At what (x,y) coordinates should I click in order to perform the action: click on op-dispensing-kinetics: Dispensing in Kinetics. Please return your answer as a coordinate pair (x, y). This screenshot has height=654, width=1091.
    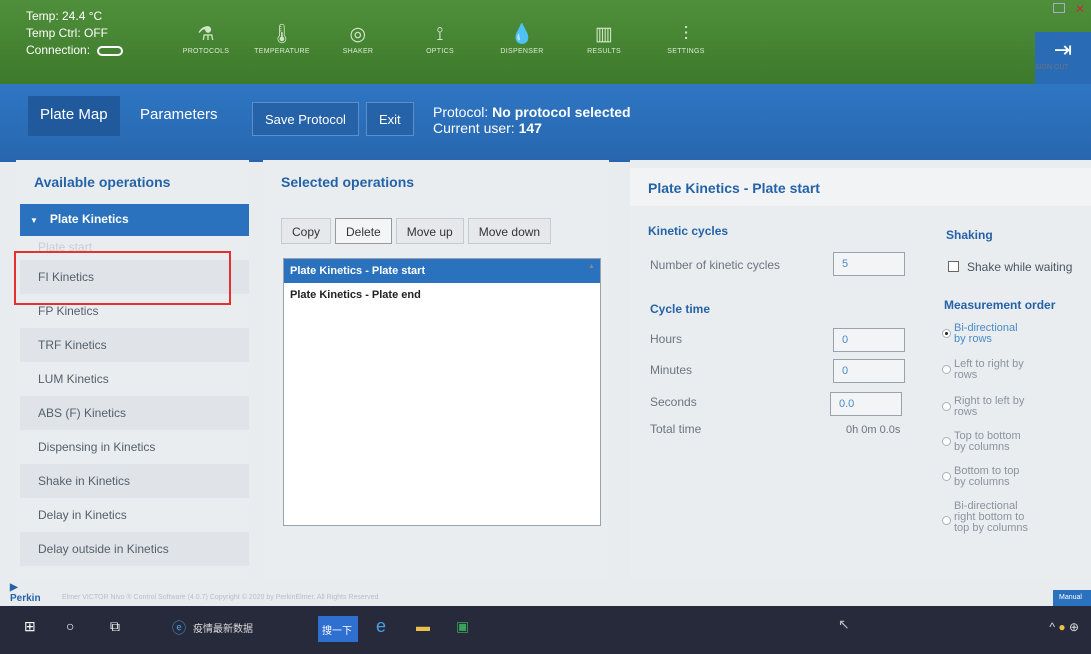
    Looking at the image, I should click on (134, 447).